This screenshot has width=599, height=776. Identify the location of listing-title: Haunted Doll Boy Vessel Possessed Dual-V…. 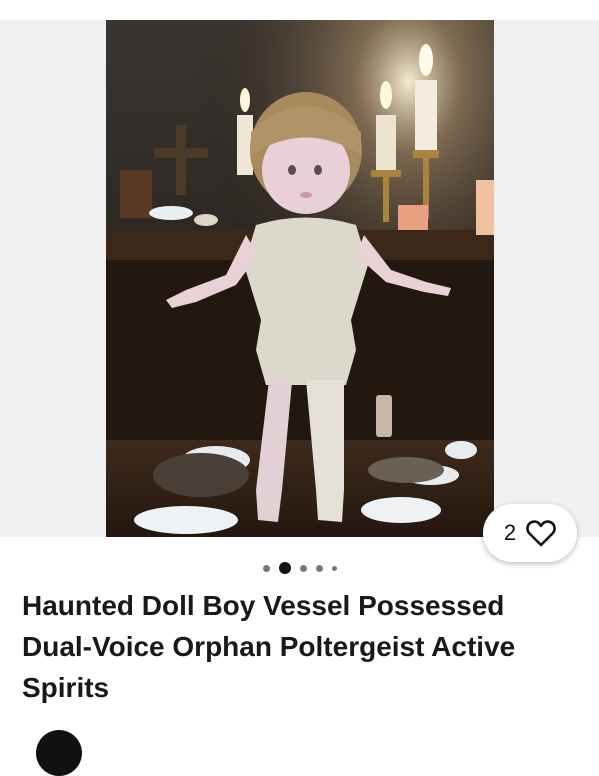
(269, 646).